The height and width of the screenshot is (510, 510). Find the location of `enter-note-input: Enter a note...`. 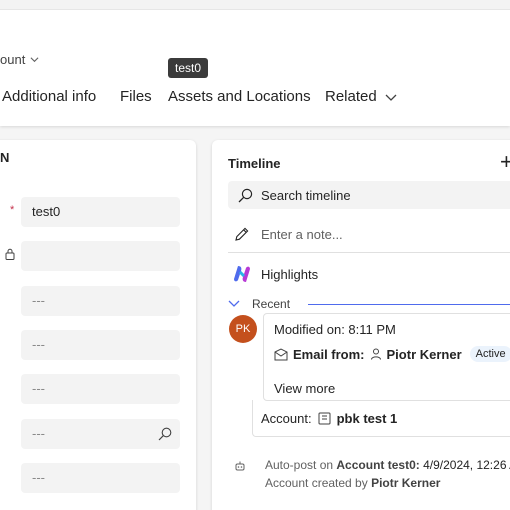

enter-note-input: Enter a note... is located at coordinates (288, 234).